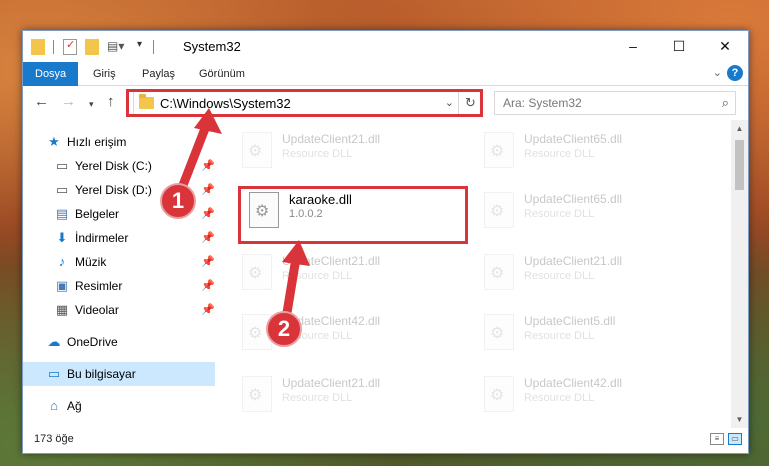  I want to click on sidebar-item-quick-access: ★ Hızlı erişim, so click(119, 142).